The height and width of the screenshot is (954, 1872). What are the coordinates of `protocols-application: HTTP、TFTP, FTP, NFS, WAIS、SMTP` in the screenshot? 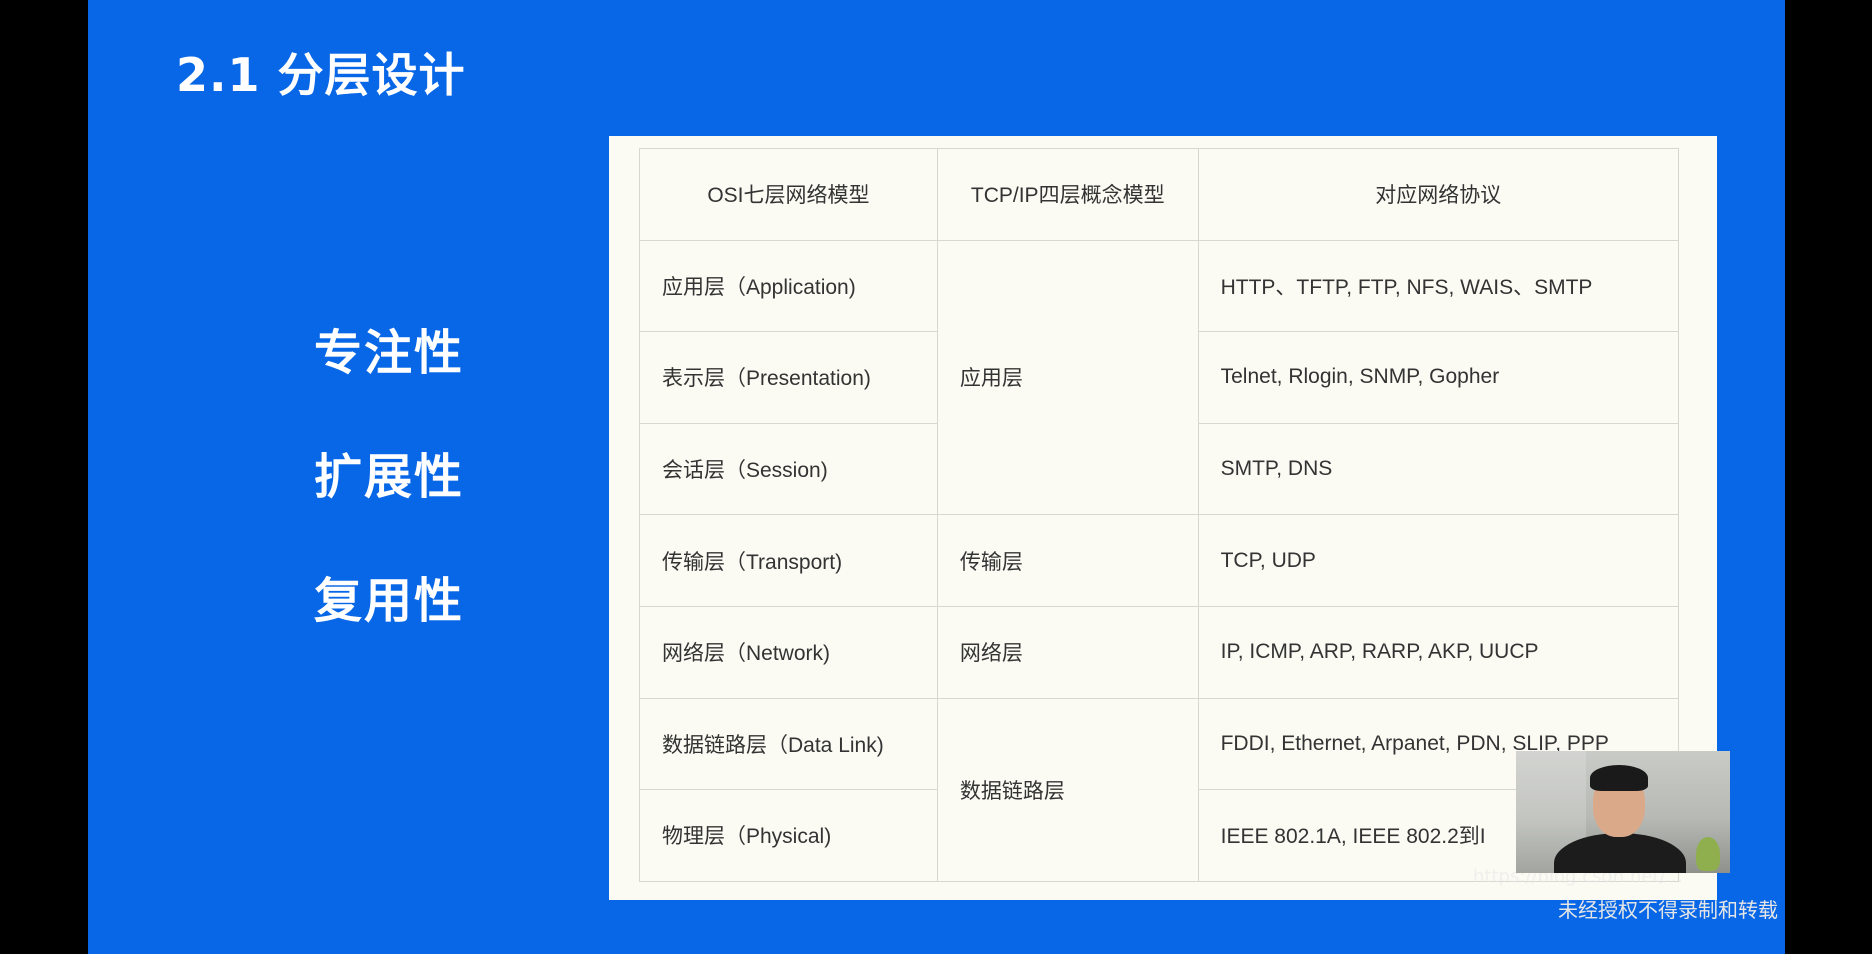 It's located at (1438, 286).